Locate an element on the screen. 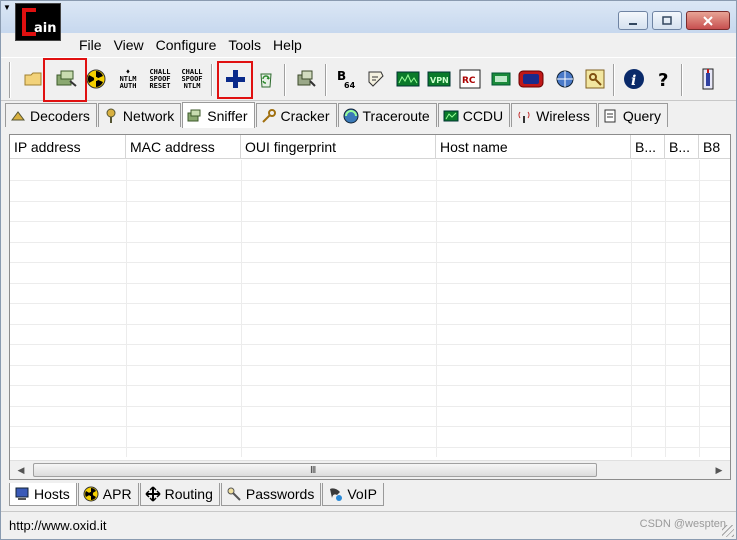  menu-configure: Configure is located at coordinates (186, 45).